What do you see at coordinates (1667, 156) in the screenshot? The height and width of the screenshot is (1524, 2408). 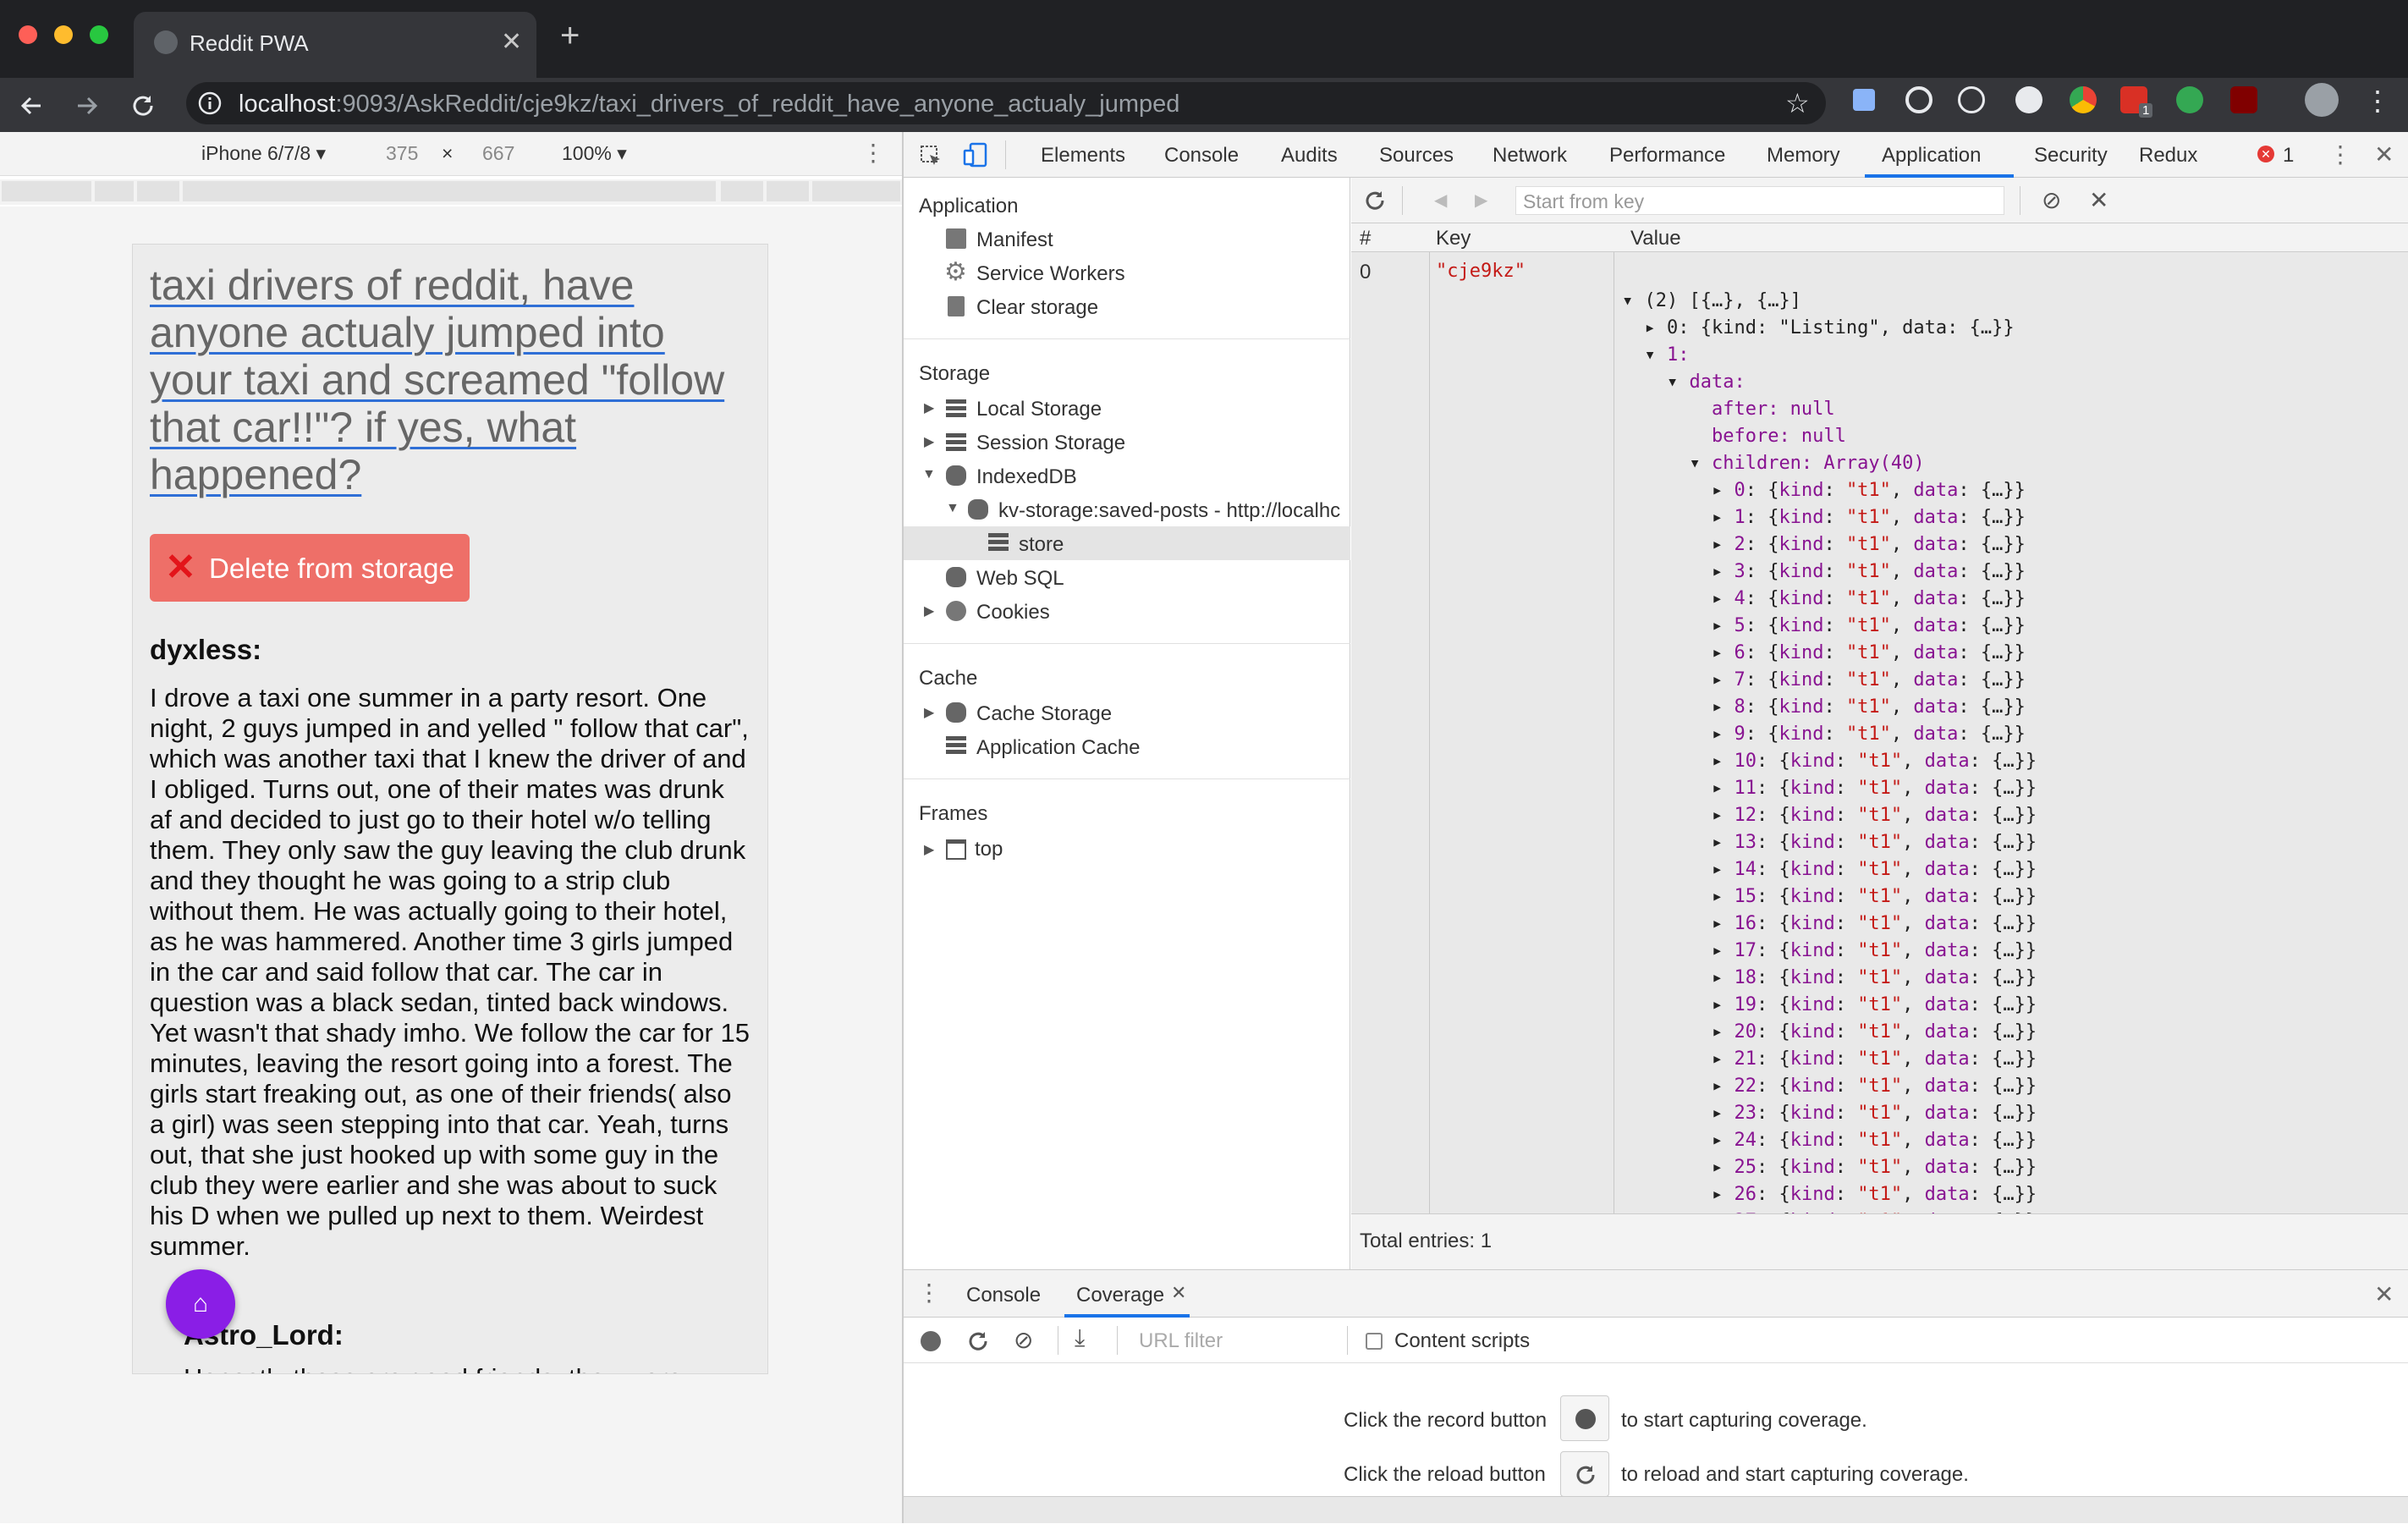 I see `tab-performance: Performance` at bounding box center [1667, 156].